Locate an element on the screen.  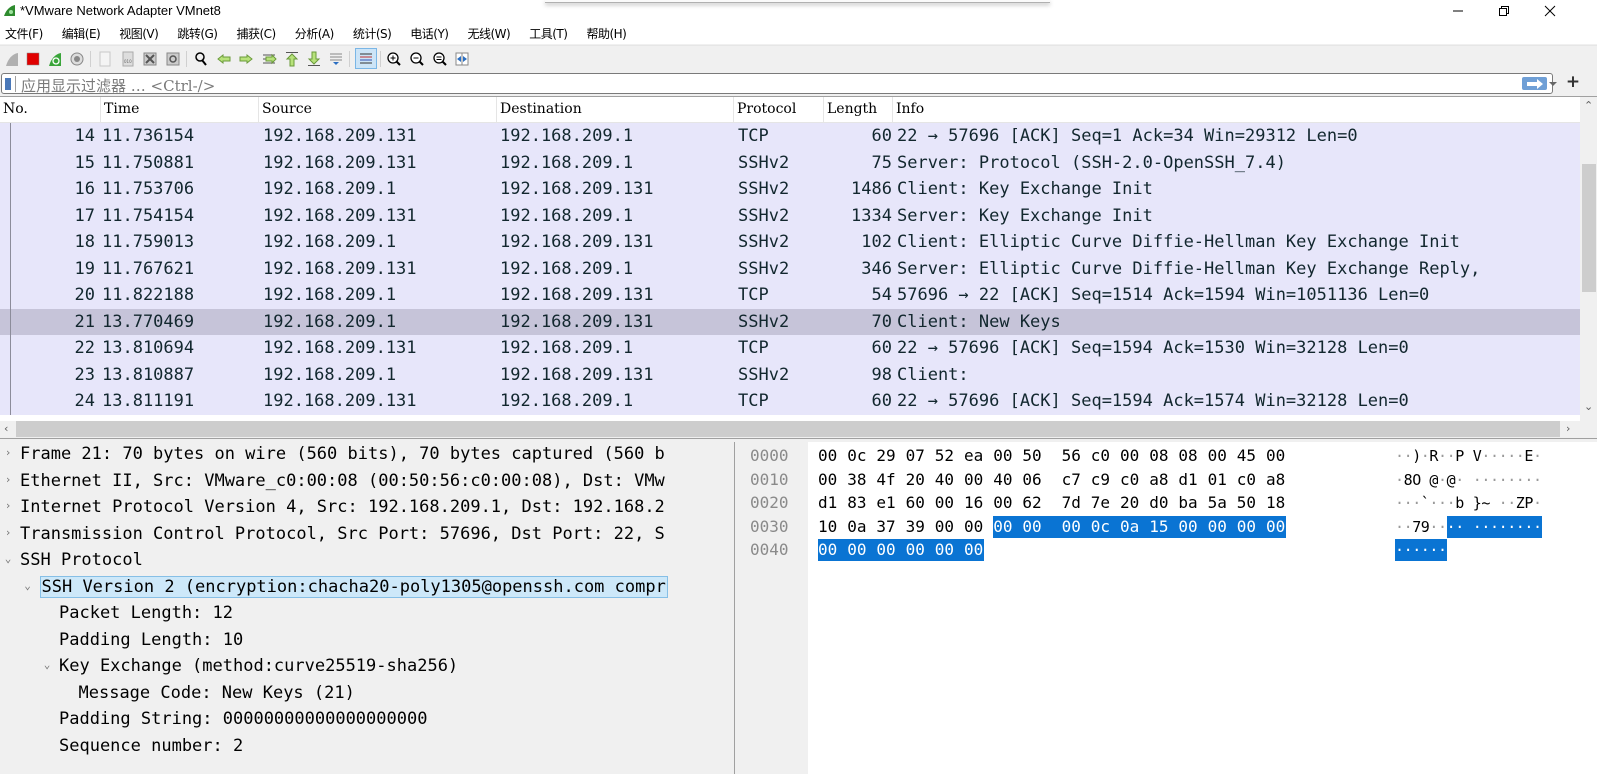
hex-byte: 50 is located at coordinates (1032, 456).